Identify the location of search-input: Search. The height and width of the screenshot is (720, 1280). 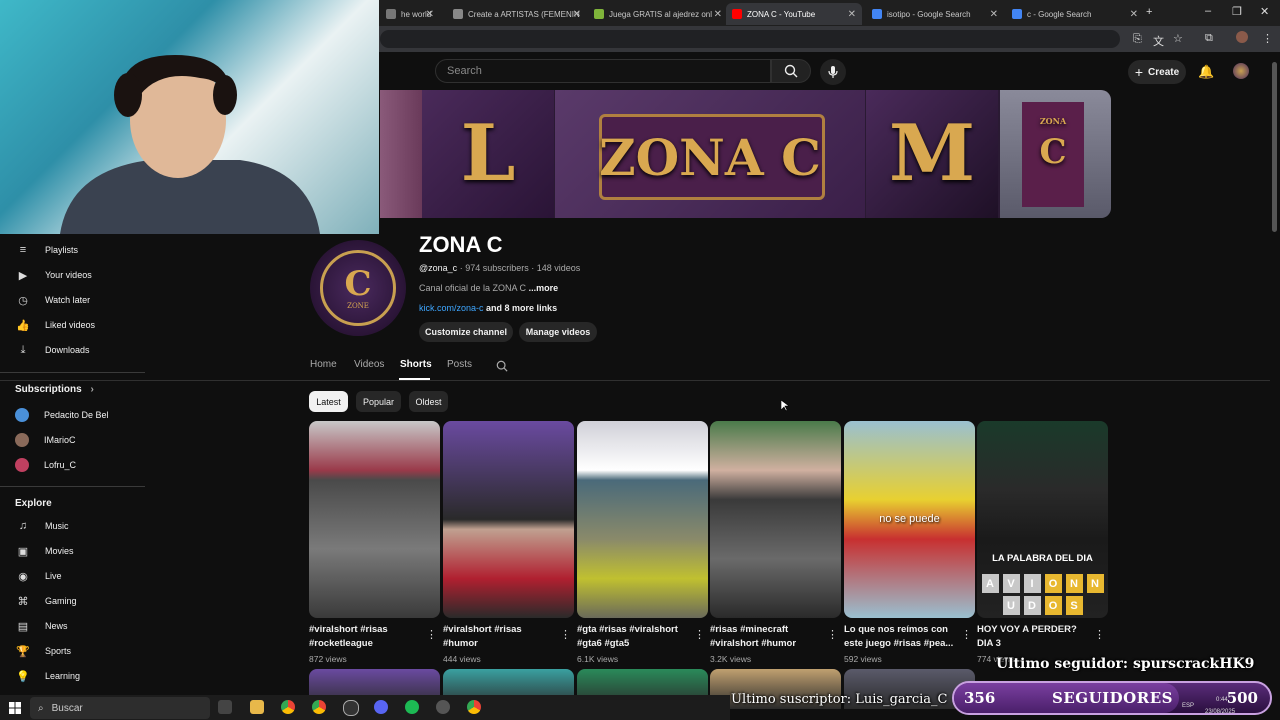
(603, 71).